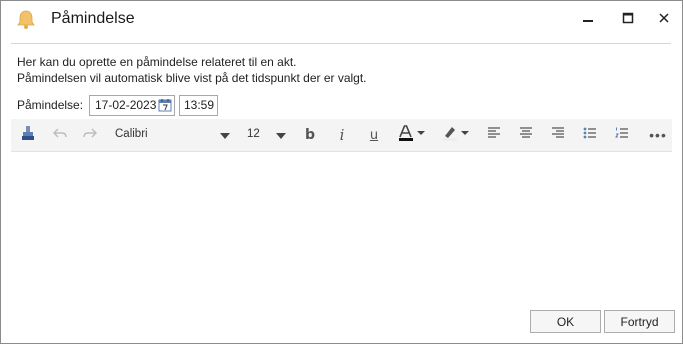 The image size is (683, 344). I want to click on align-center-icon, so click(526, 135).